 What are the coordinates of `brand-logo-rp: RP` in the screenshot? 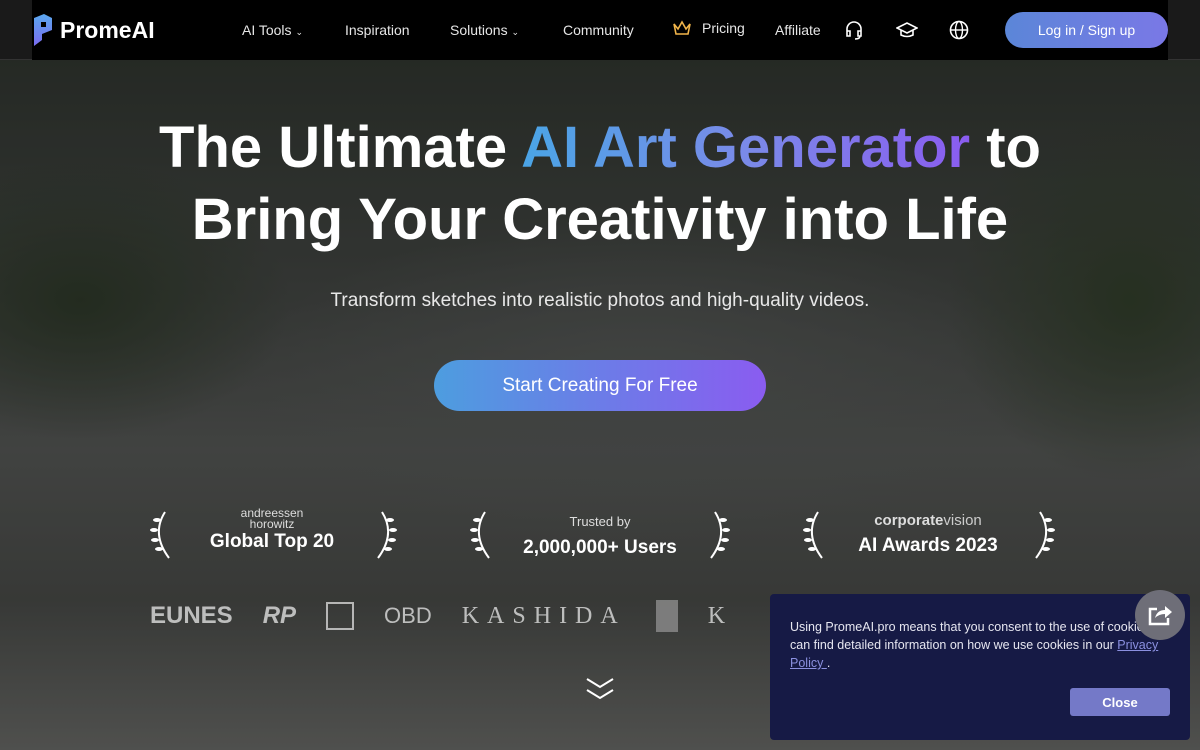 It's located at (279, 615).